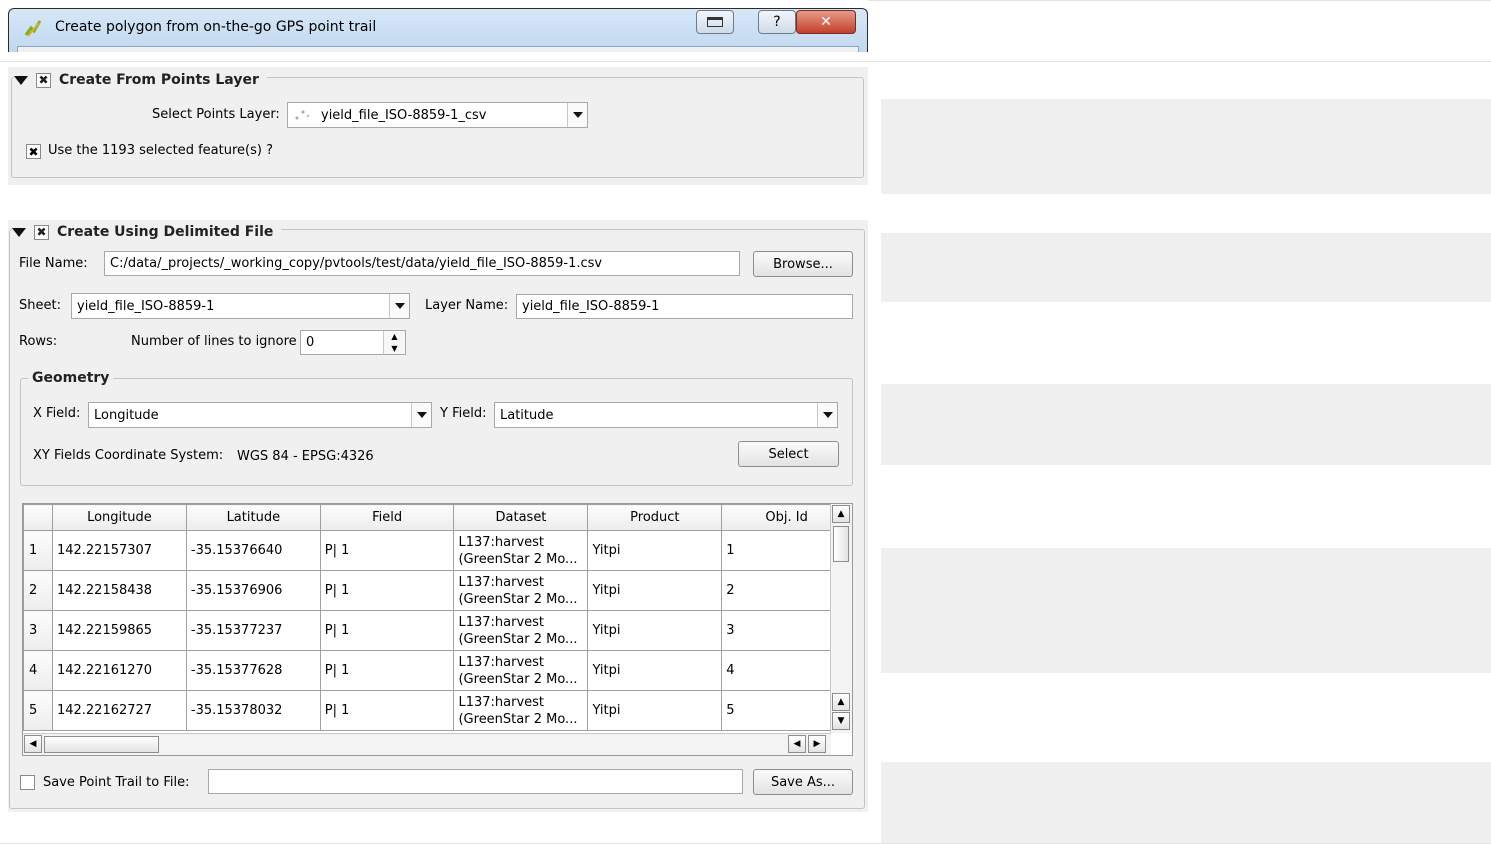 The image size is (1491, 844). I want to click on row-number: 2, so click(38, 590).